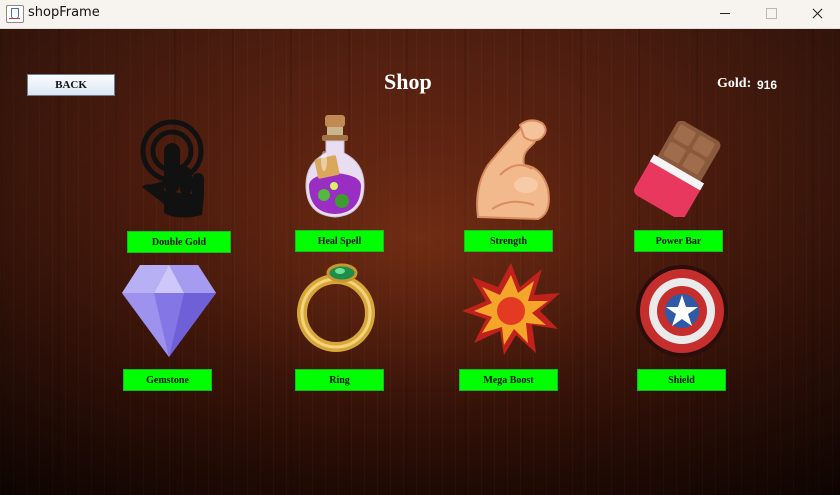  I want to click on ring-button: Ring, so click(339, 380).